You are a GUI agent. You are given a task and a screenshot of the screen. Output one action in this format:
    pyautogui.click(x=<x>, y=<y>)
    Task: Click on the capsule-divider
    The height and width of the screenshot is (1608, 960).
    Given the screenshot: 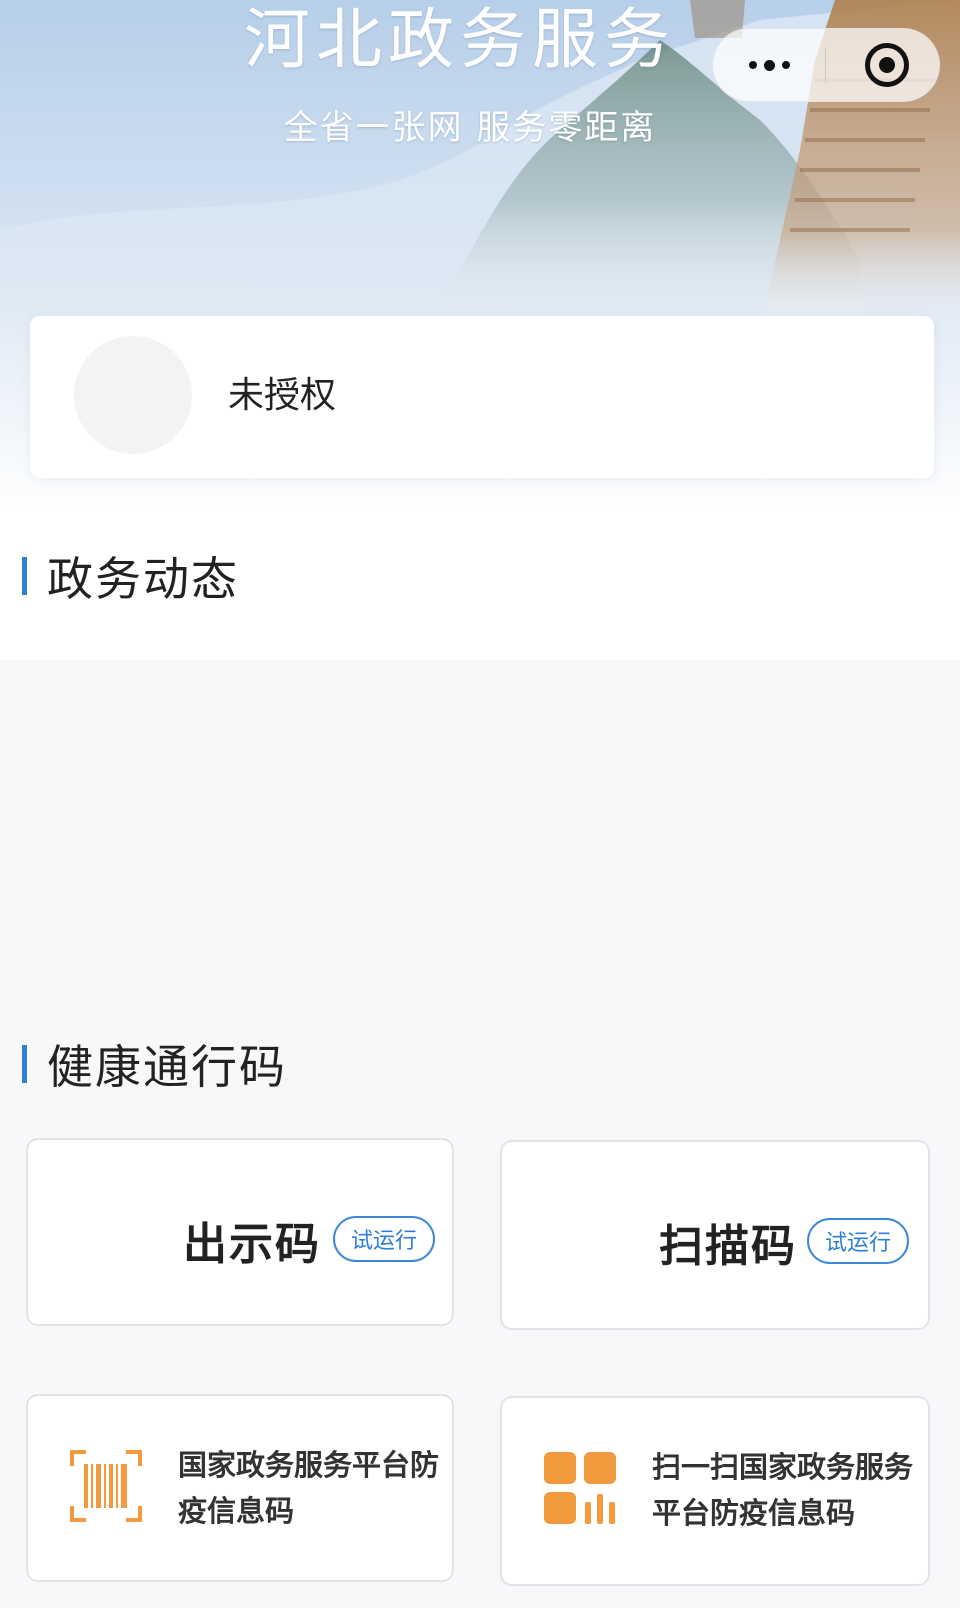 What is the action you would take?
    pyautogui.click(x=825, y=65)
    